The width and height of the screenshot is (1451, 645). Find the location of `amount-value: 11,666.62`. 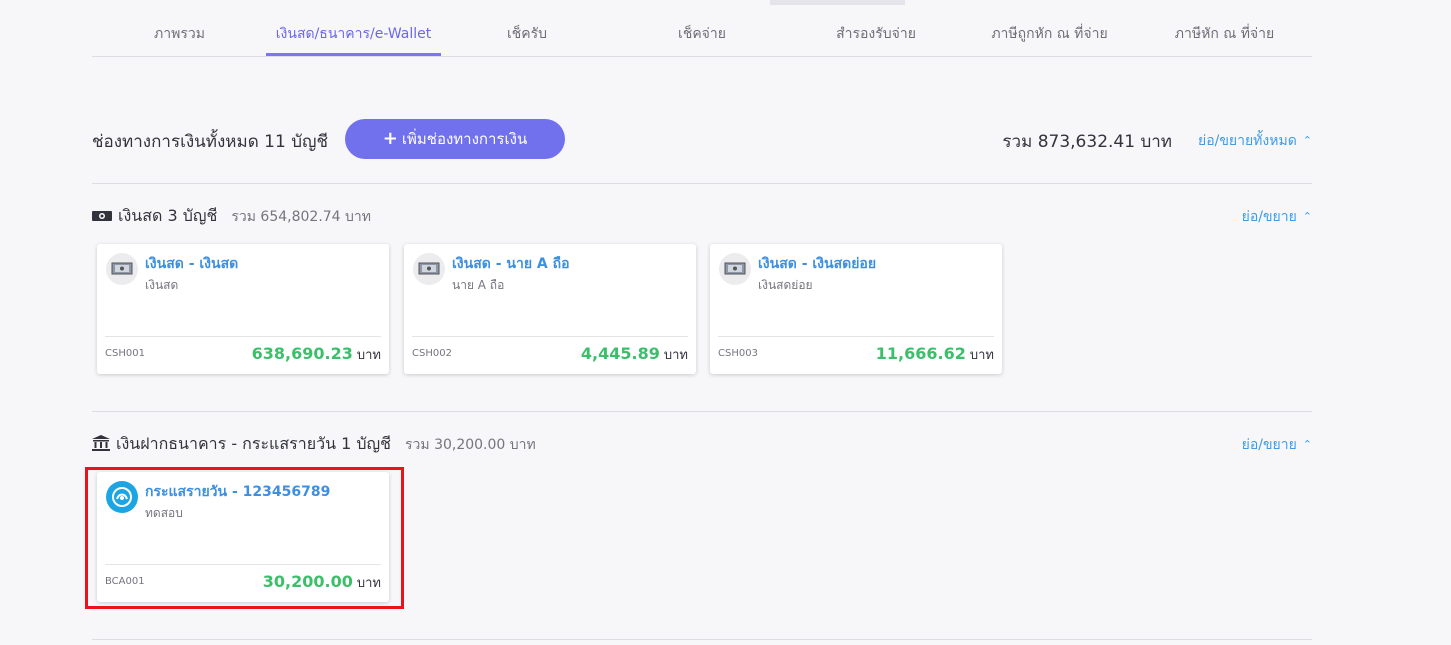

amount-value: 11,666.62 is located at coordinates (920, 353).